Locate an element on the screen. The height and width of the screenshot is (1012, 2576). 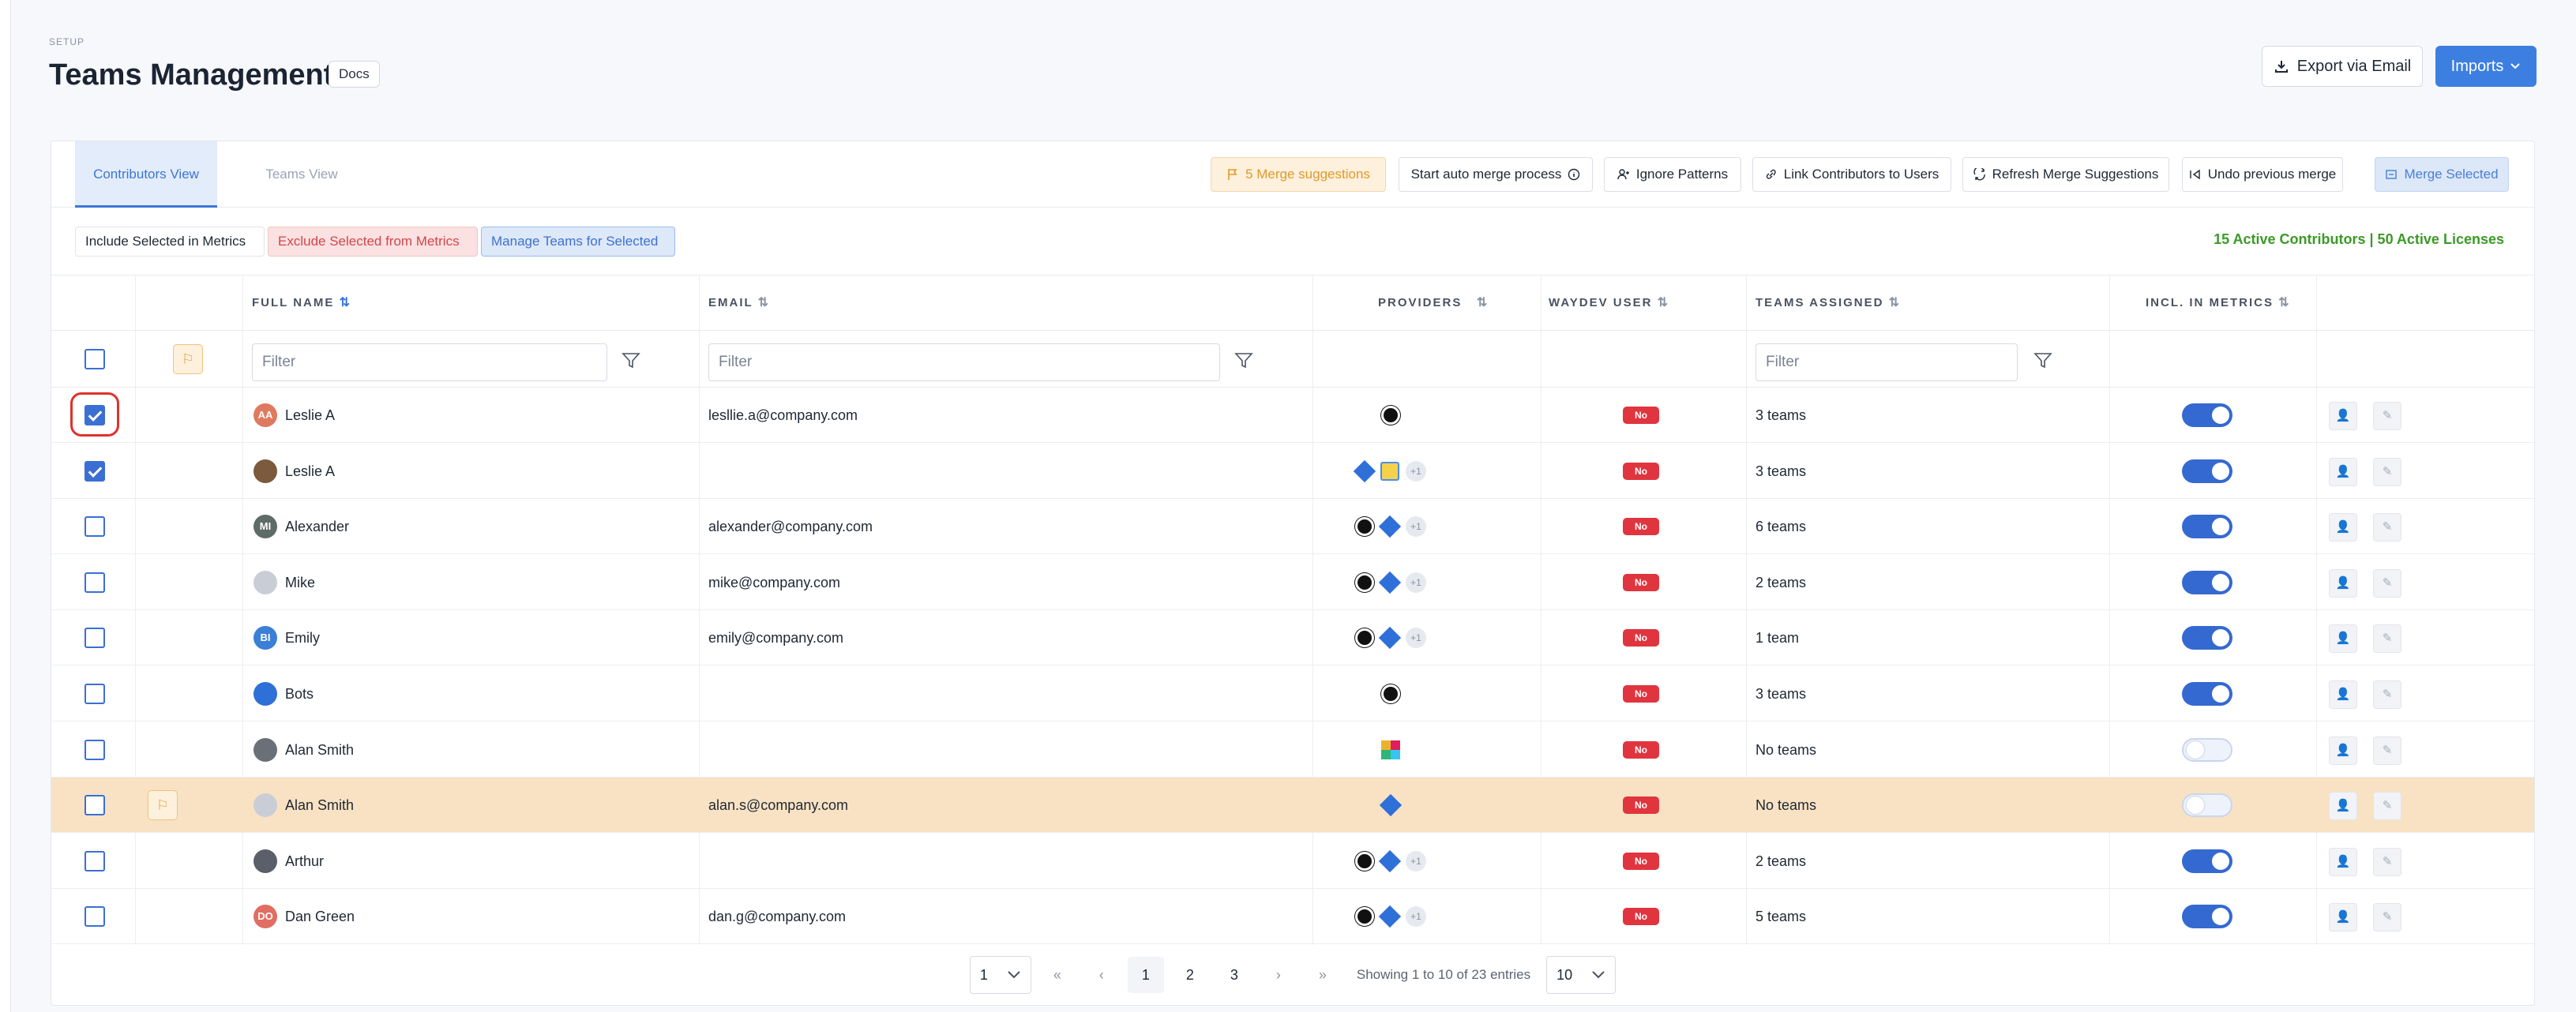
first-page-button: « is located at coordinates (1057, 975).